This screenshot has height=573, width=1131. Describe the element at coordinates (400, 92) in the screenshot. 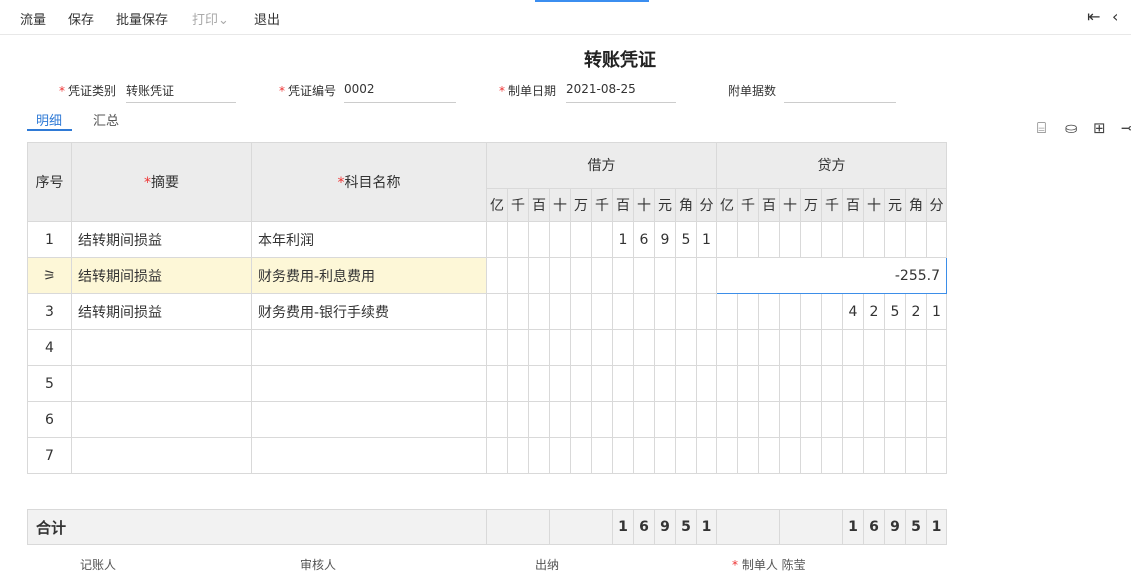

I see `voucher-no-input: 0002` at that location.